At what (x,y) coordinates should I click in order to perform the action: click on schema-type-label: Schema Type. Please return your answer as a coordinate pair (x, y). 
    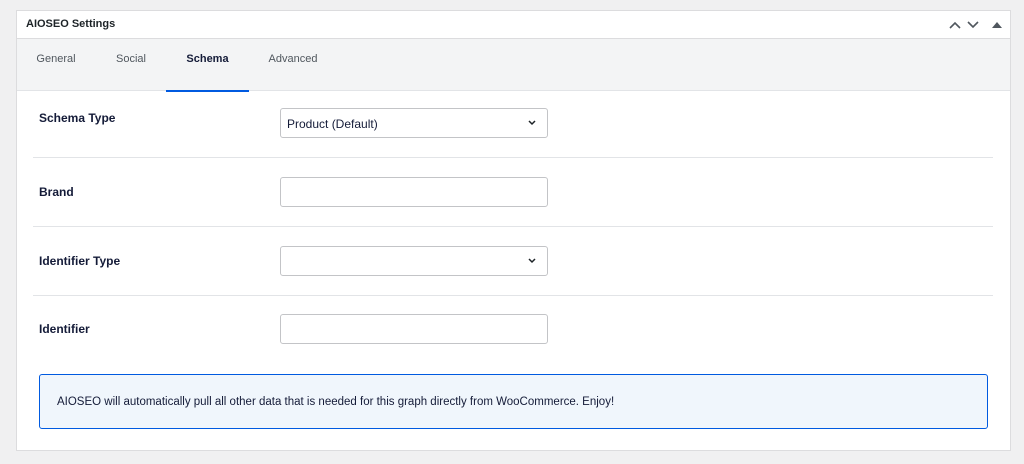
    Looking at the image, I should click on (77, 118).